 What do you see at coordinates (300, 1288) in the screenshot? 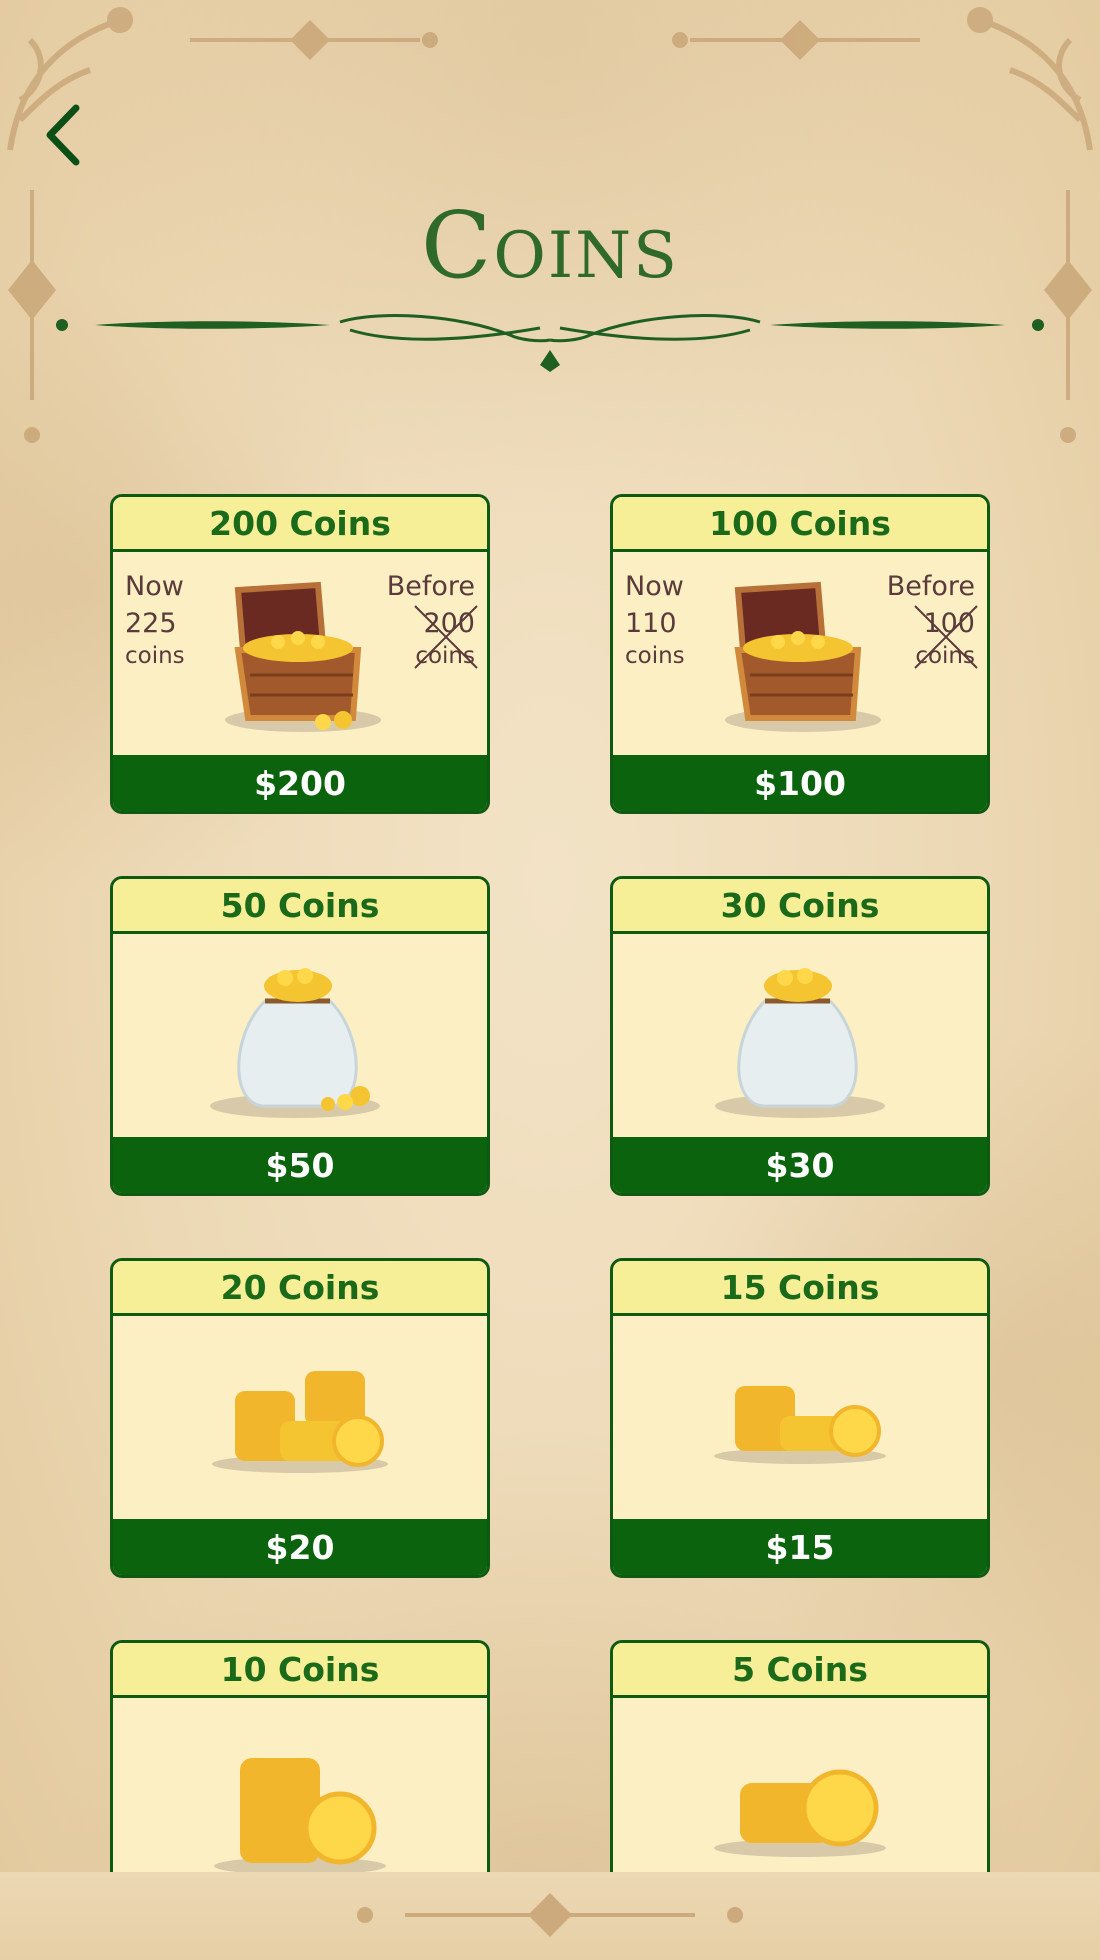
I see `package-title: 20 Coins` at bounding box center [300, 1288].